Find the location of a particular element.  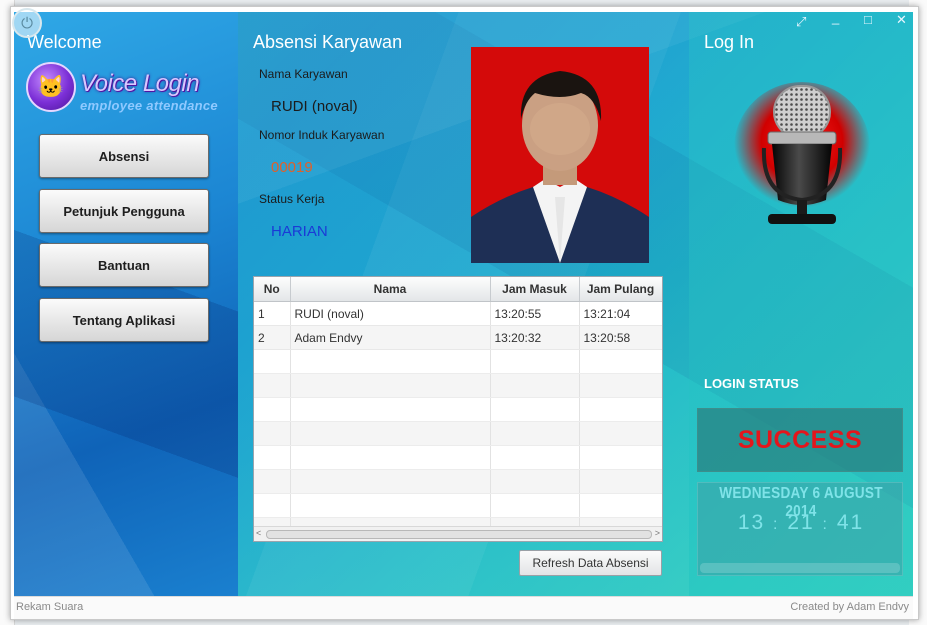

login-status-value: SUCCESS is located at coordinates (800, 439).